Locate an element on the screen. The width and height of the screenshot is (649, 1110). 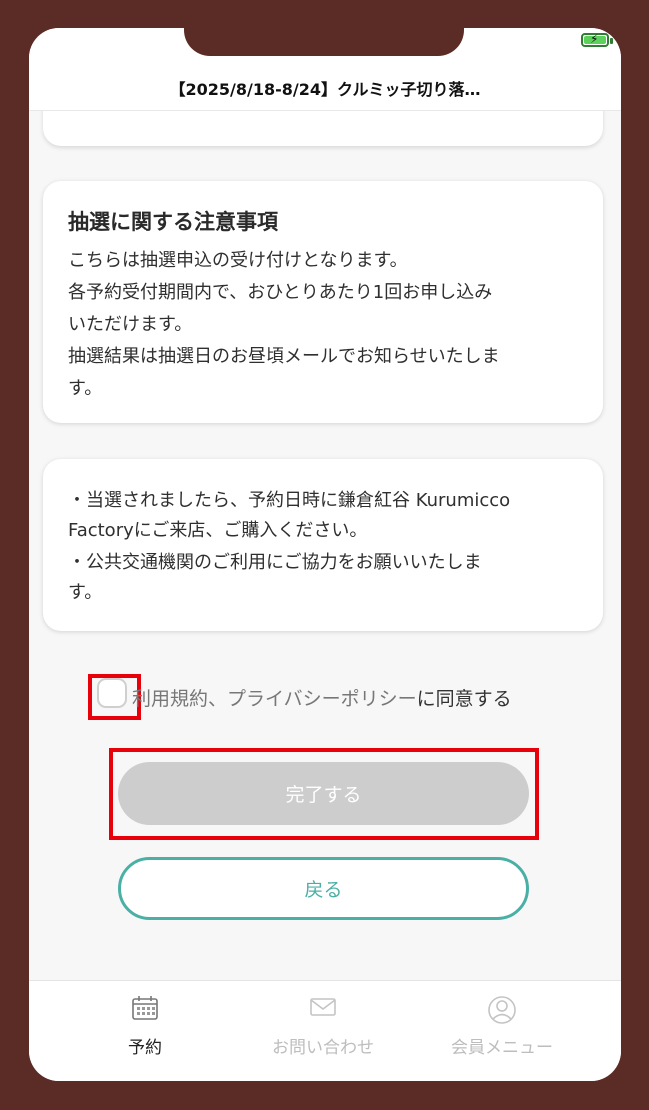
user-icon is located at coordinates (502, 1009).